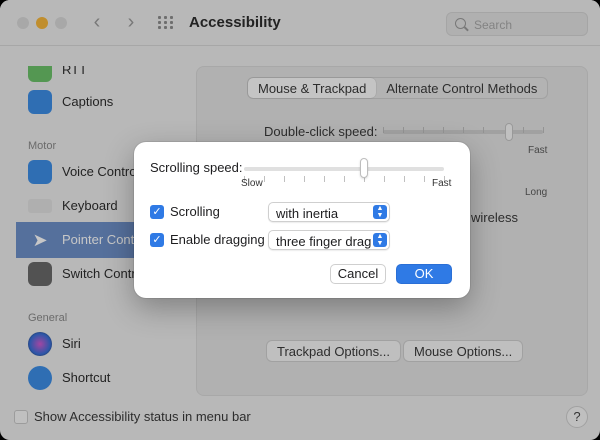 This screenshot has height=440, width=600. Describe the element at coordinates (217, 239) in the screenshot. I see `enable-dragging-label: Enable dragging` at that location.